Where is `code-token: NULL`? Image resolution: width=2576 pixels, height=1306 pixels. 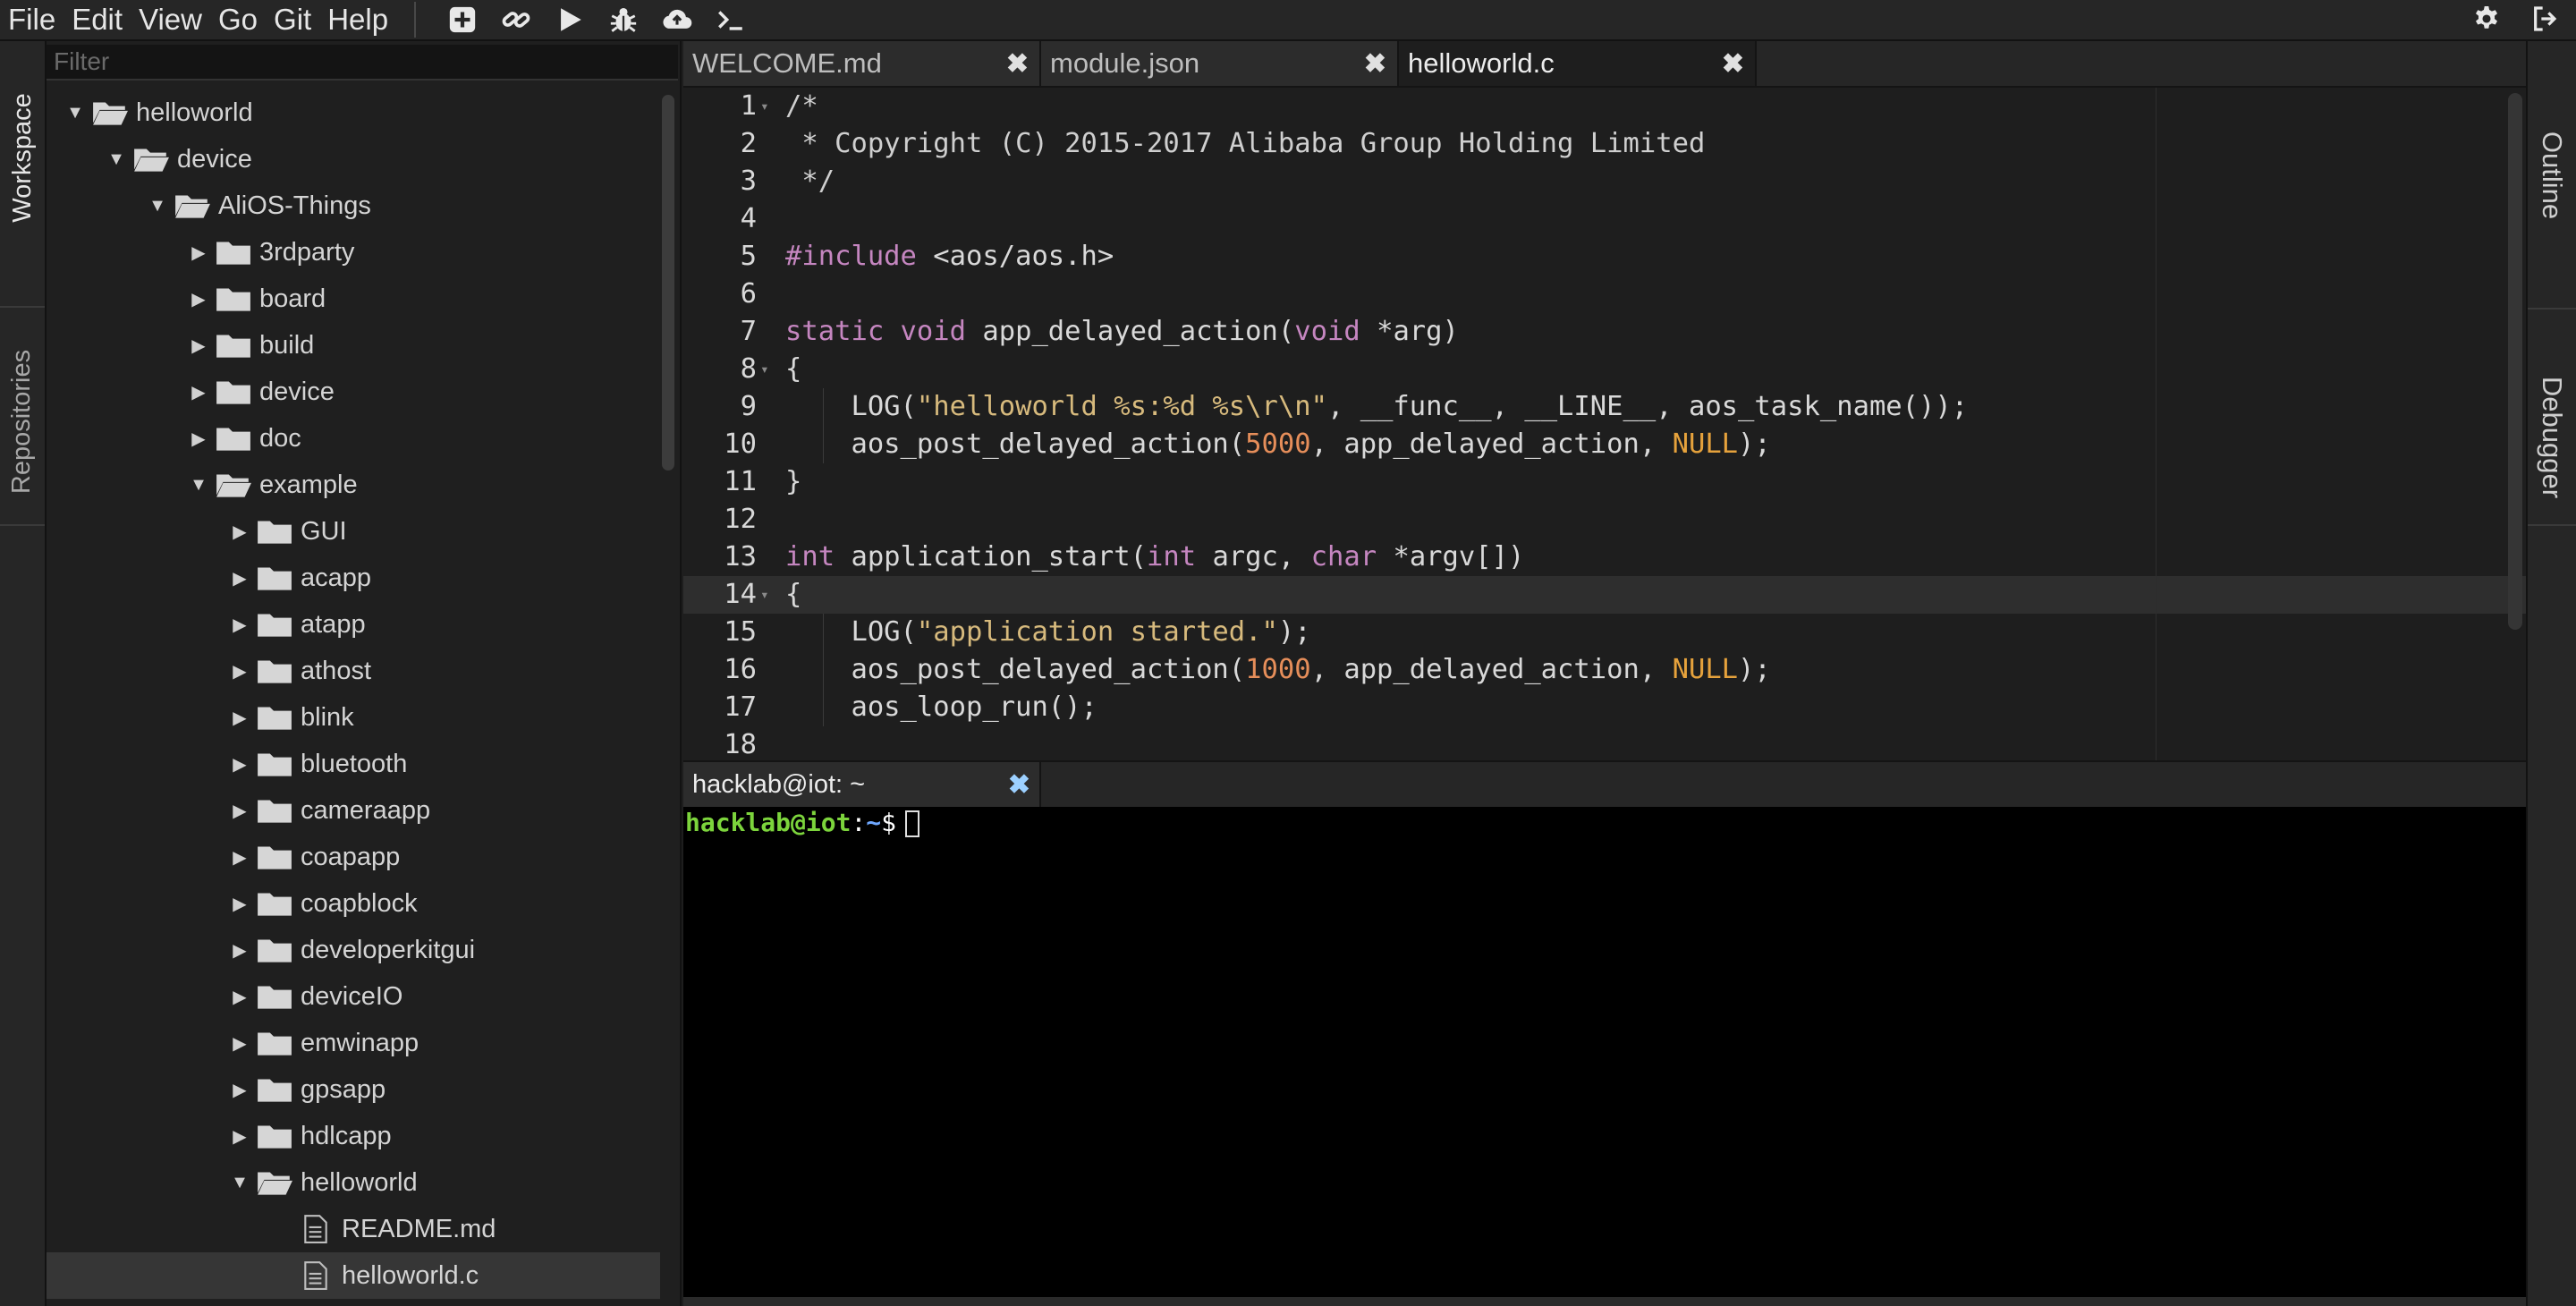
code-token: NULL is located at coordinates (1705, 670).